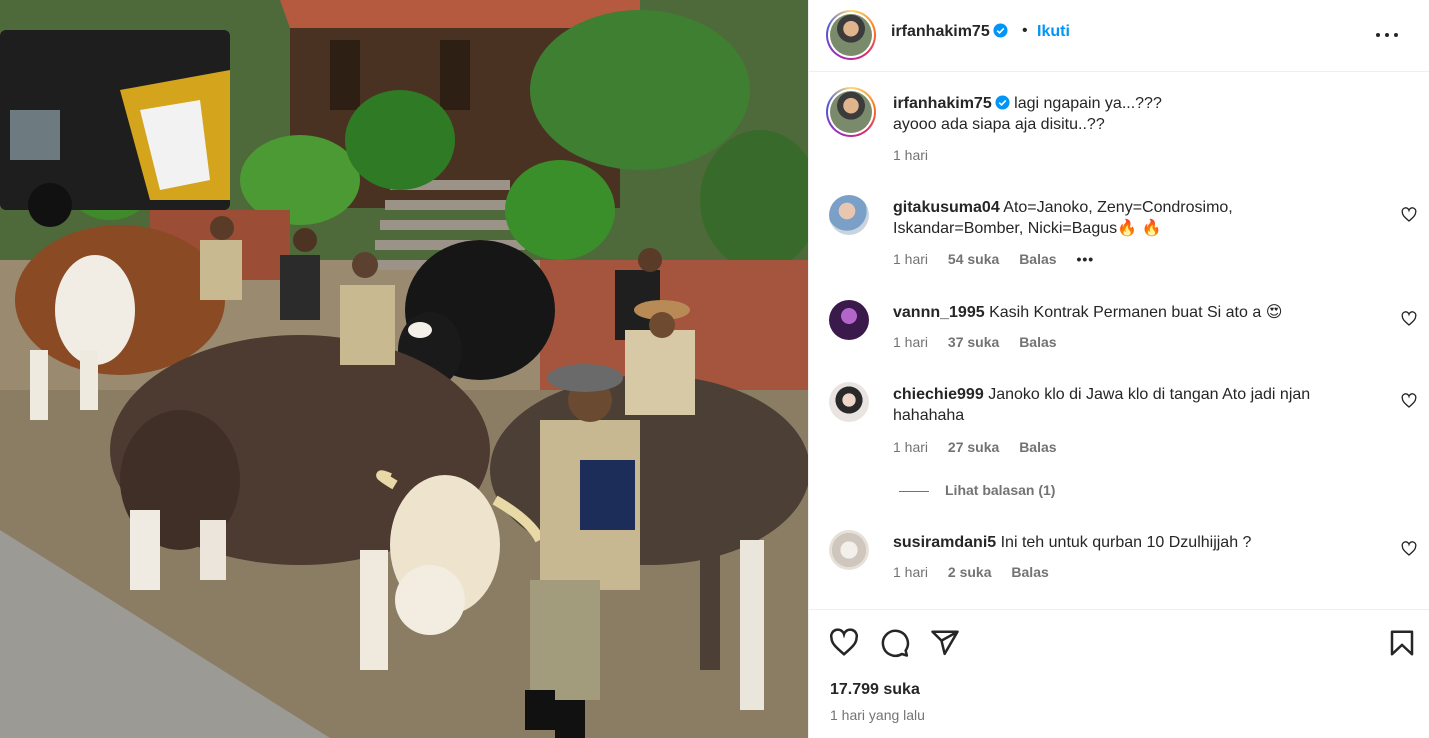  I want to click on caption-avatar, so click(851, 112).